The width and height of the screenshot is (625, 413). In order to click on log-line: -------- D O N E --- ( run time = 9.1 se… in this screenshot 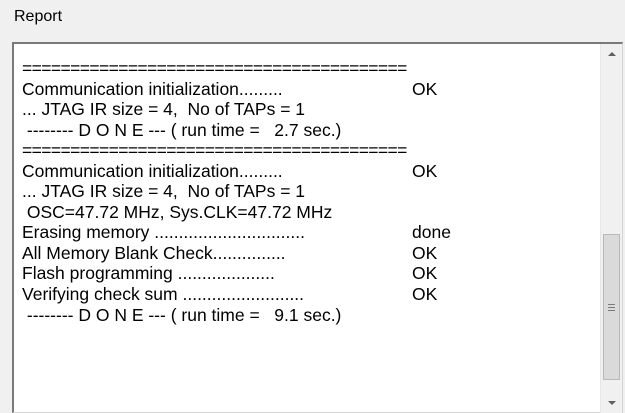, I will do `click(307, 315)`.